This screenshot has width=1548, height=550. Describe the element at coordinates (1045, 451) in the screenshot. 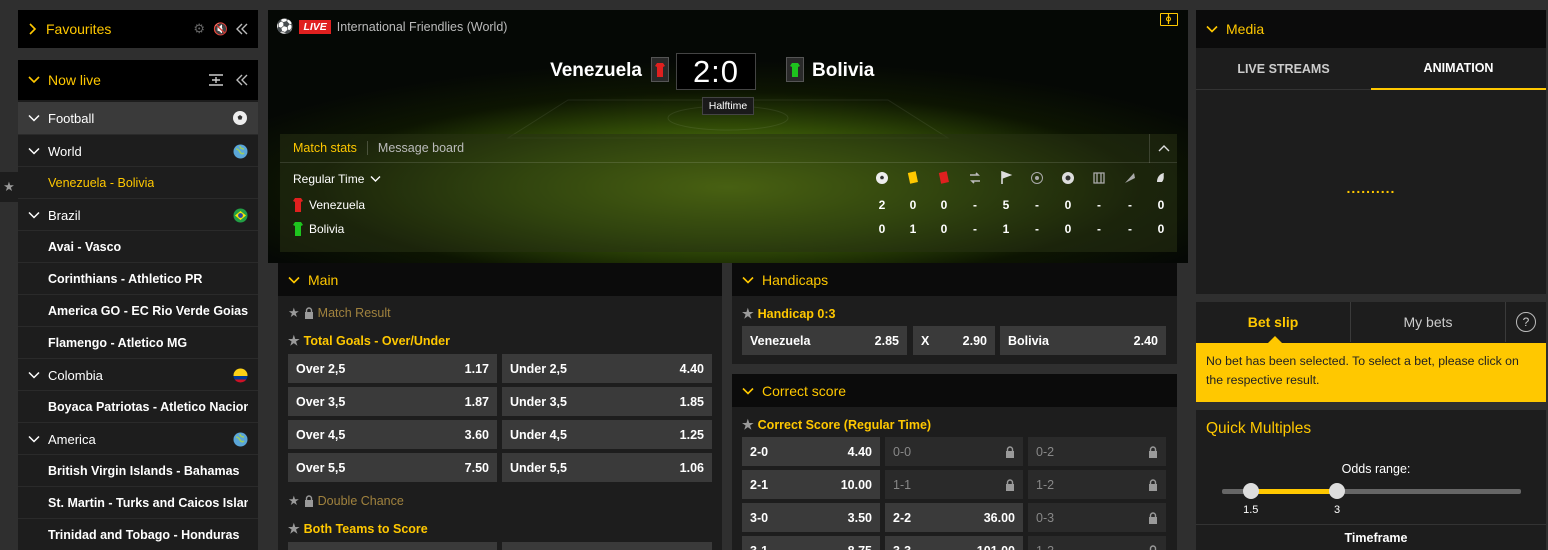

I see `score-label: 0-2` at that location.